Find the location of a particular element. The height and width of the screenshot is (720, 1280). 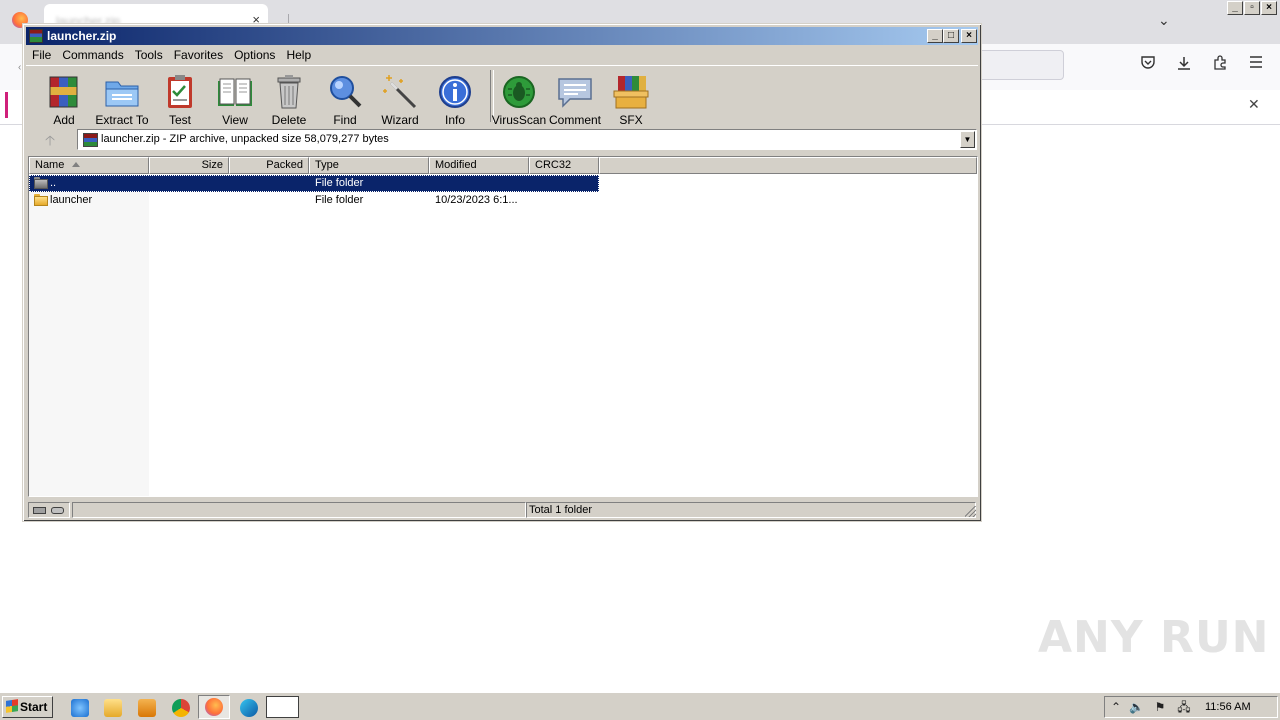

row-name: .. is located at coordinates (53, 183).